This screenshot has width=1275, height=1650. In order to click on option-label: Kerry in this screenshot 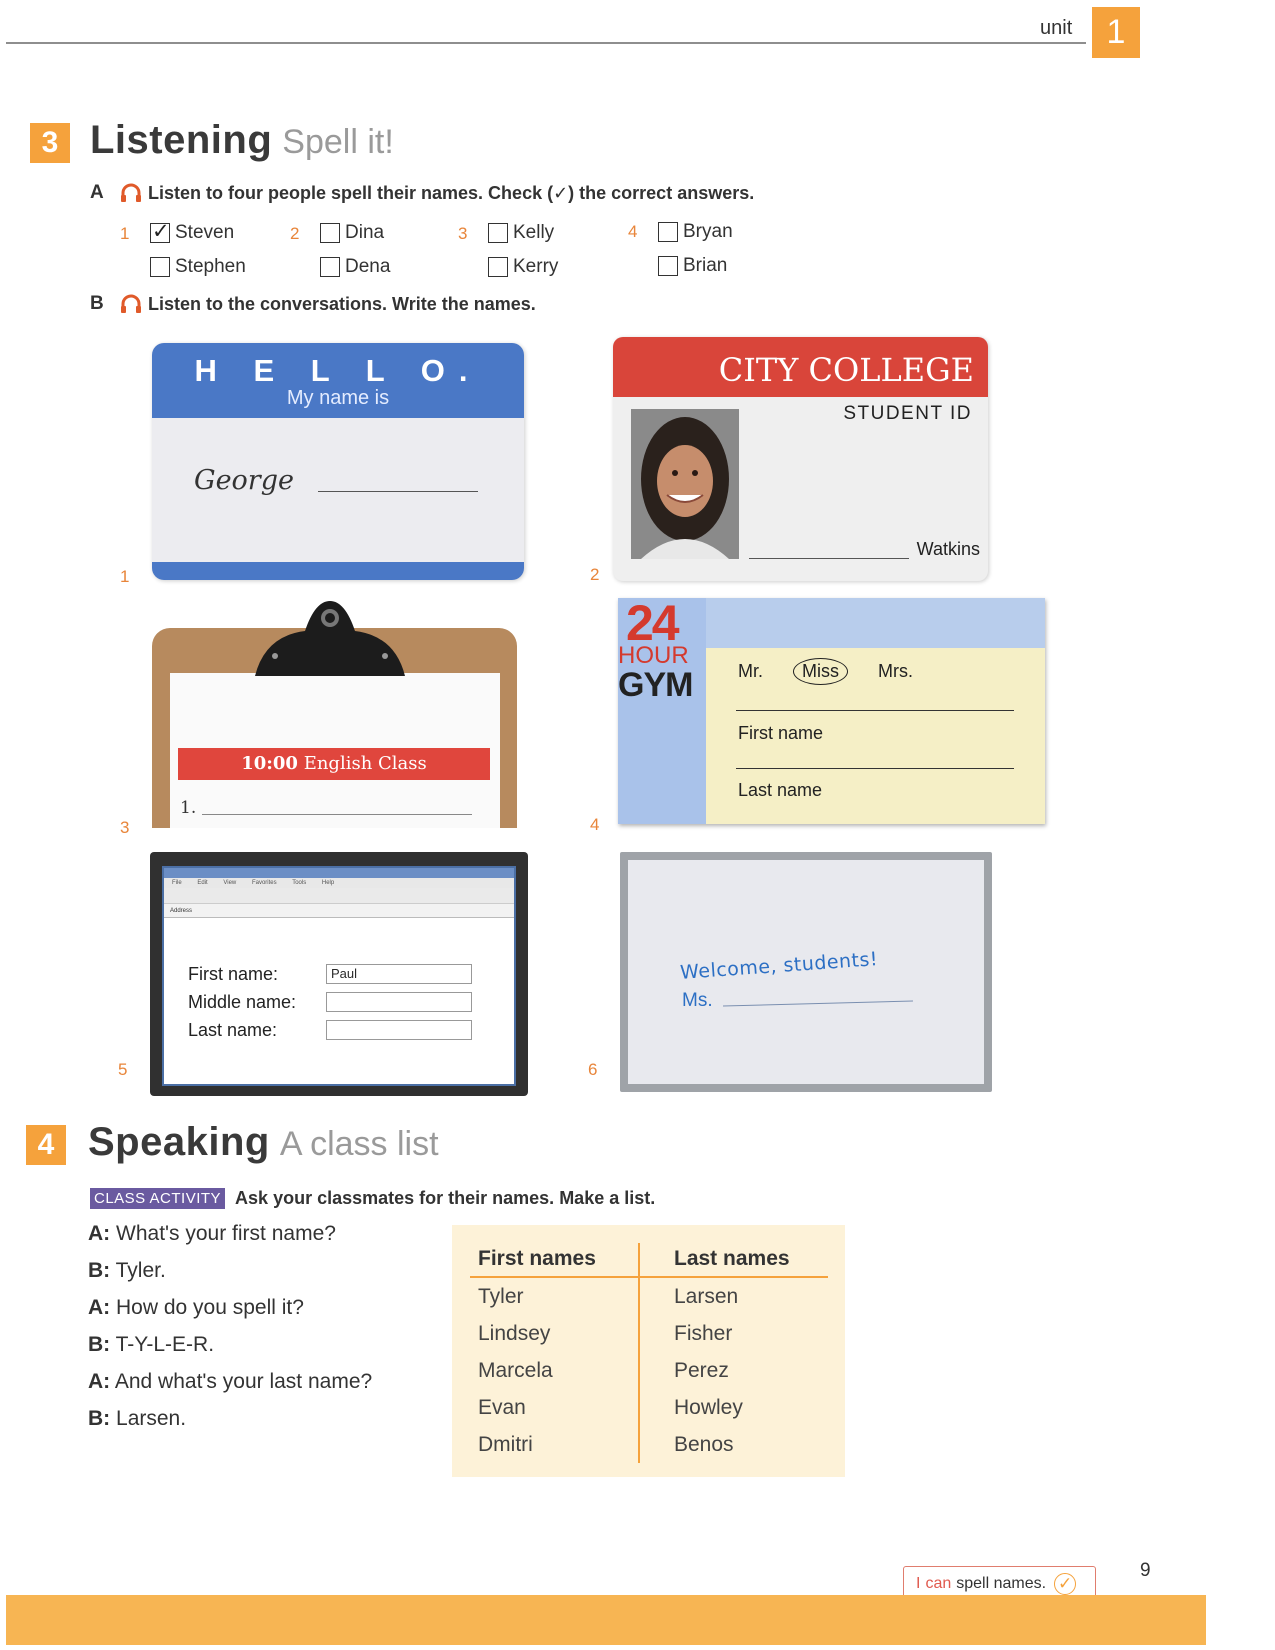, I will do `click(536, 266)`.